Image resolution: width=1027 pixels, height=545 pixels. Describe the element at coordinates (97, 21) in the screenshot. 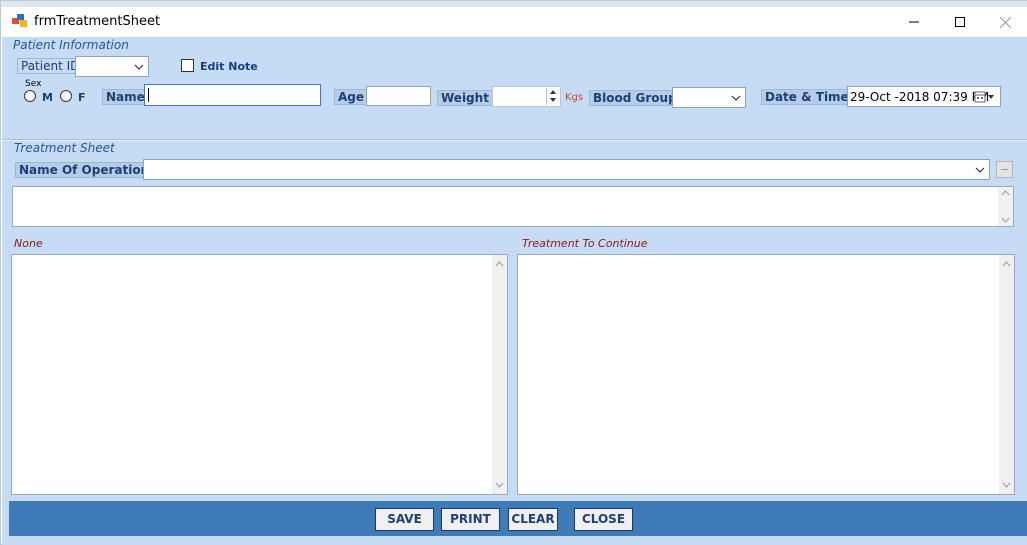

I see `window-title: frmTreatmentSheet` at that location.